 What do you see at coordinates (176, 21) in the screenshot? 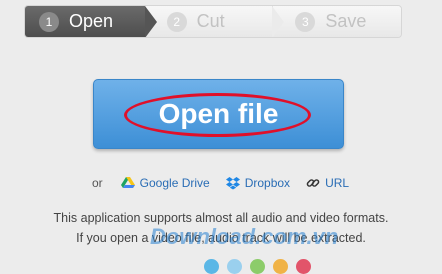
I see `step-number: 2` at bounding box center [176, 21].